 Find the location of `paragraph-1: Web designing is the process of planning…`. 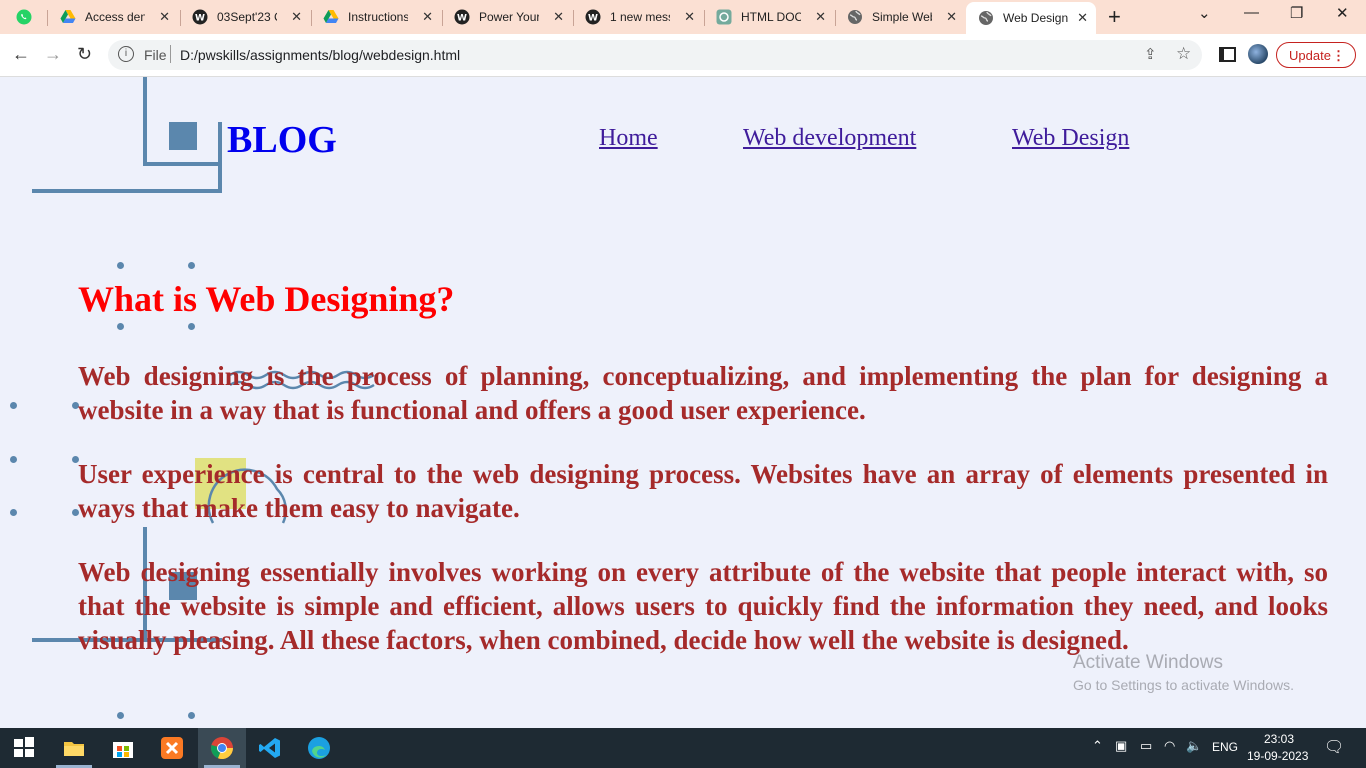

paragraph-1: Web designing is the process of planning… is located at coordinates (703, 393).